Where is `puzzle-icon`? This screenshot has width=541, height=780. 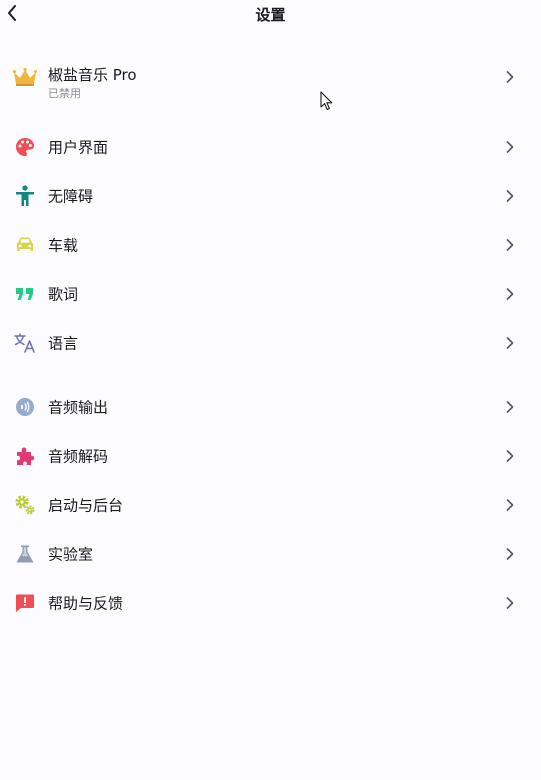 puzzle-icon is located at coordinates (25, 456).